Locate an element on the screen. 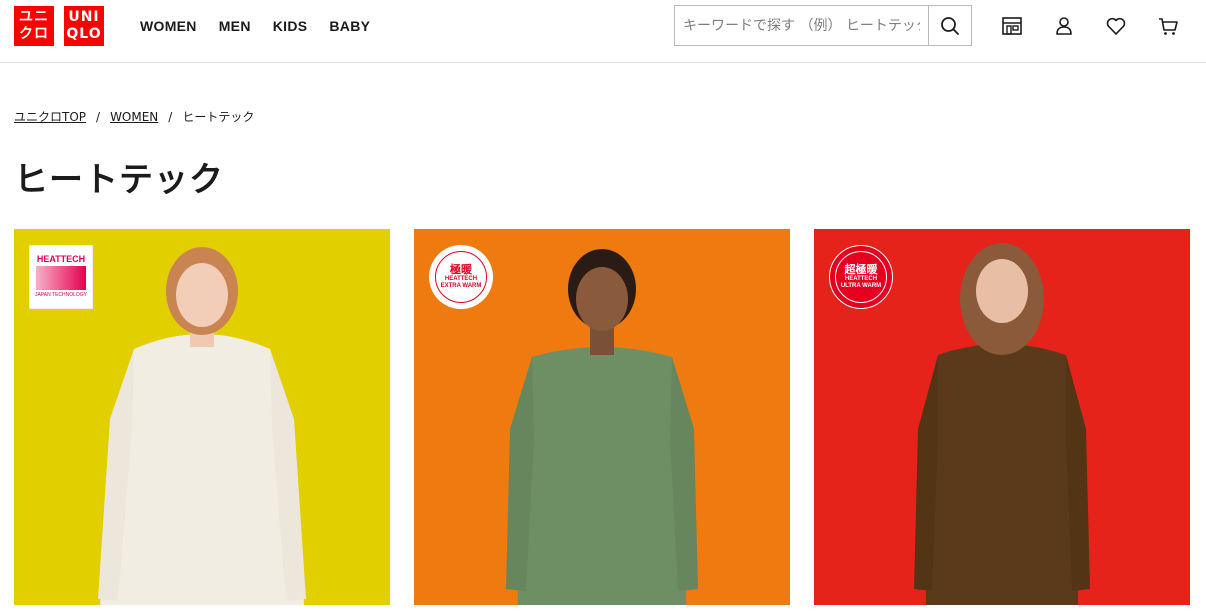 The height and width of the screenshot is (614, 1206). badge-en-line2: ULTRA WARM is located at coordinates (861, 286).